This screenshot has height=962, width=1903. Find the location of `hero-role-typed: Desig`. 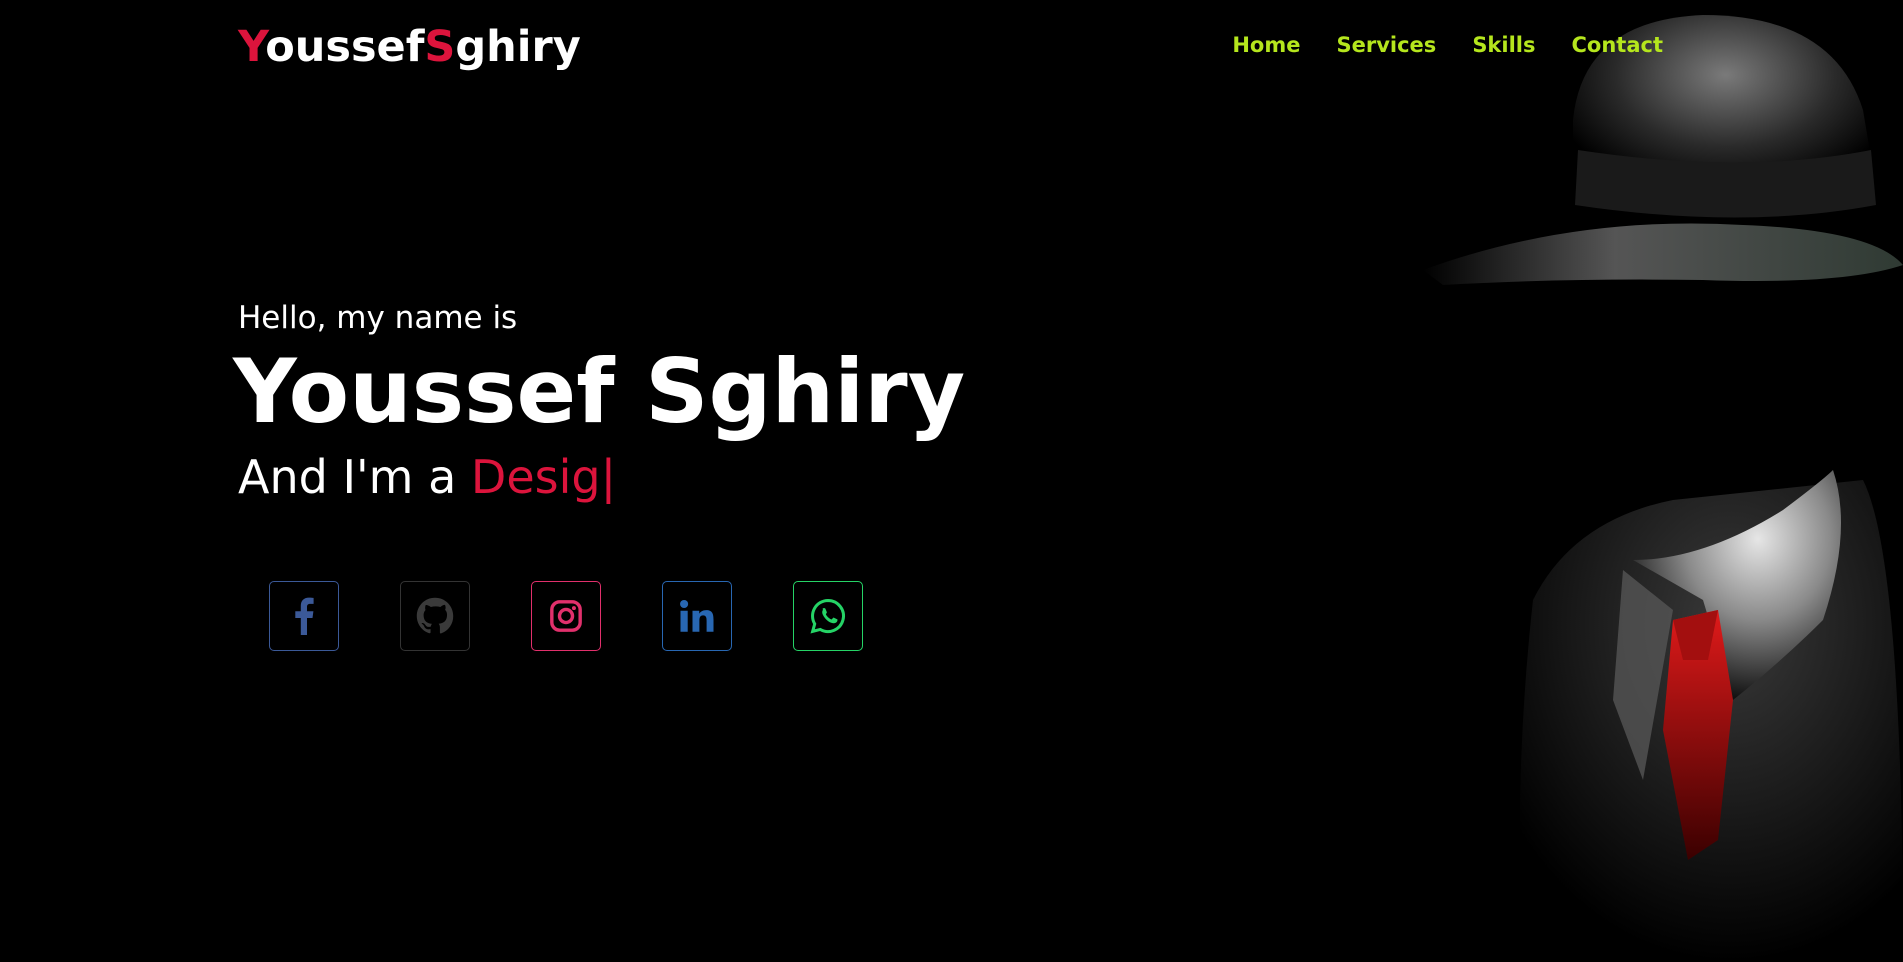

hero-role-typed: Desig is located at coordinates (535, 477).